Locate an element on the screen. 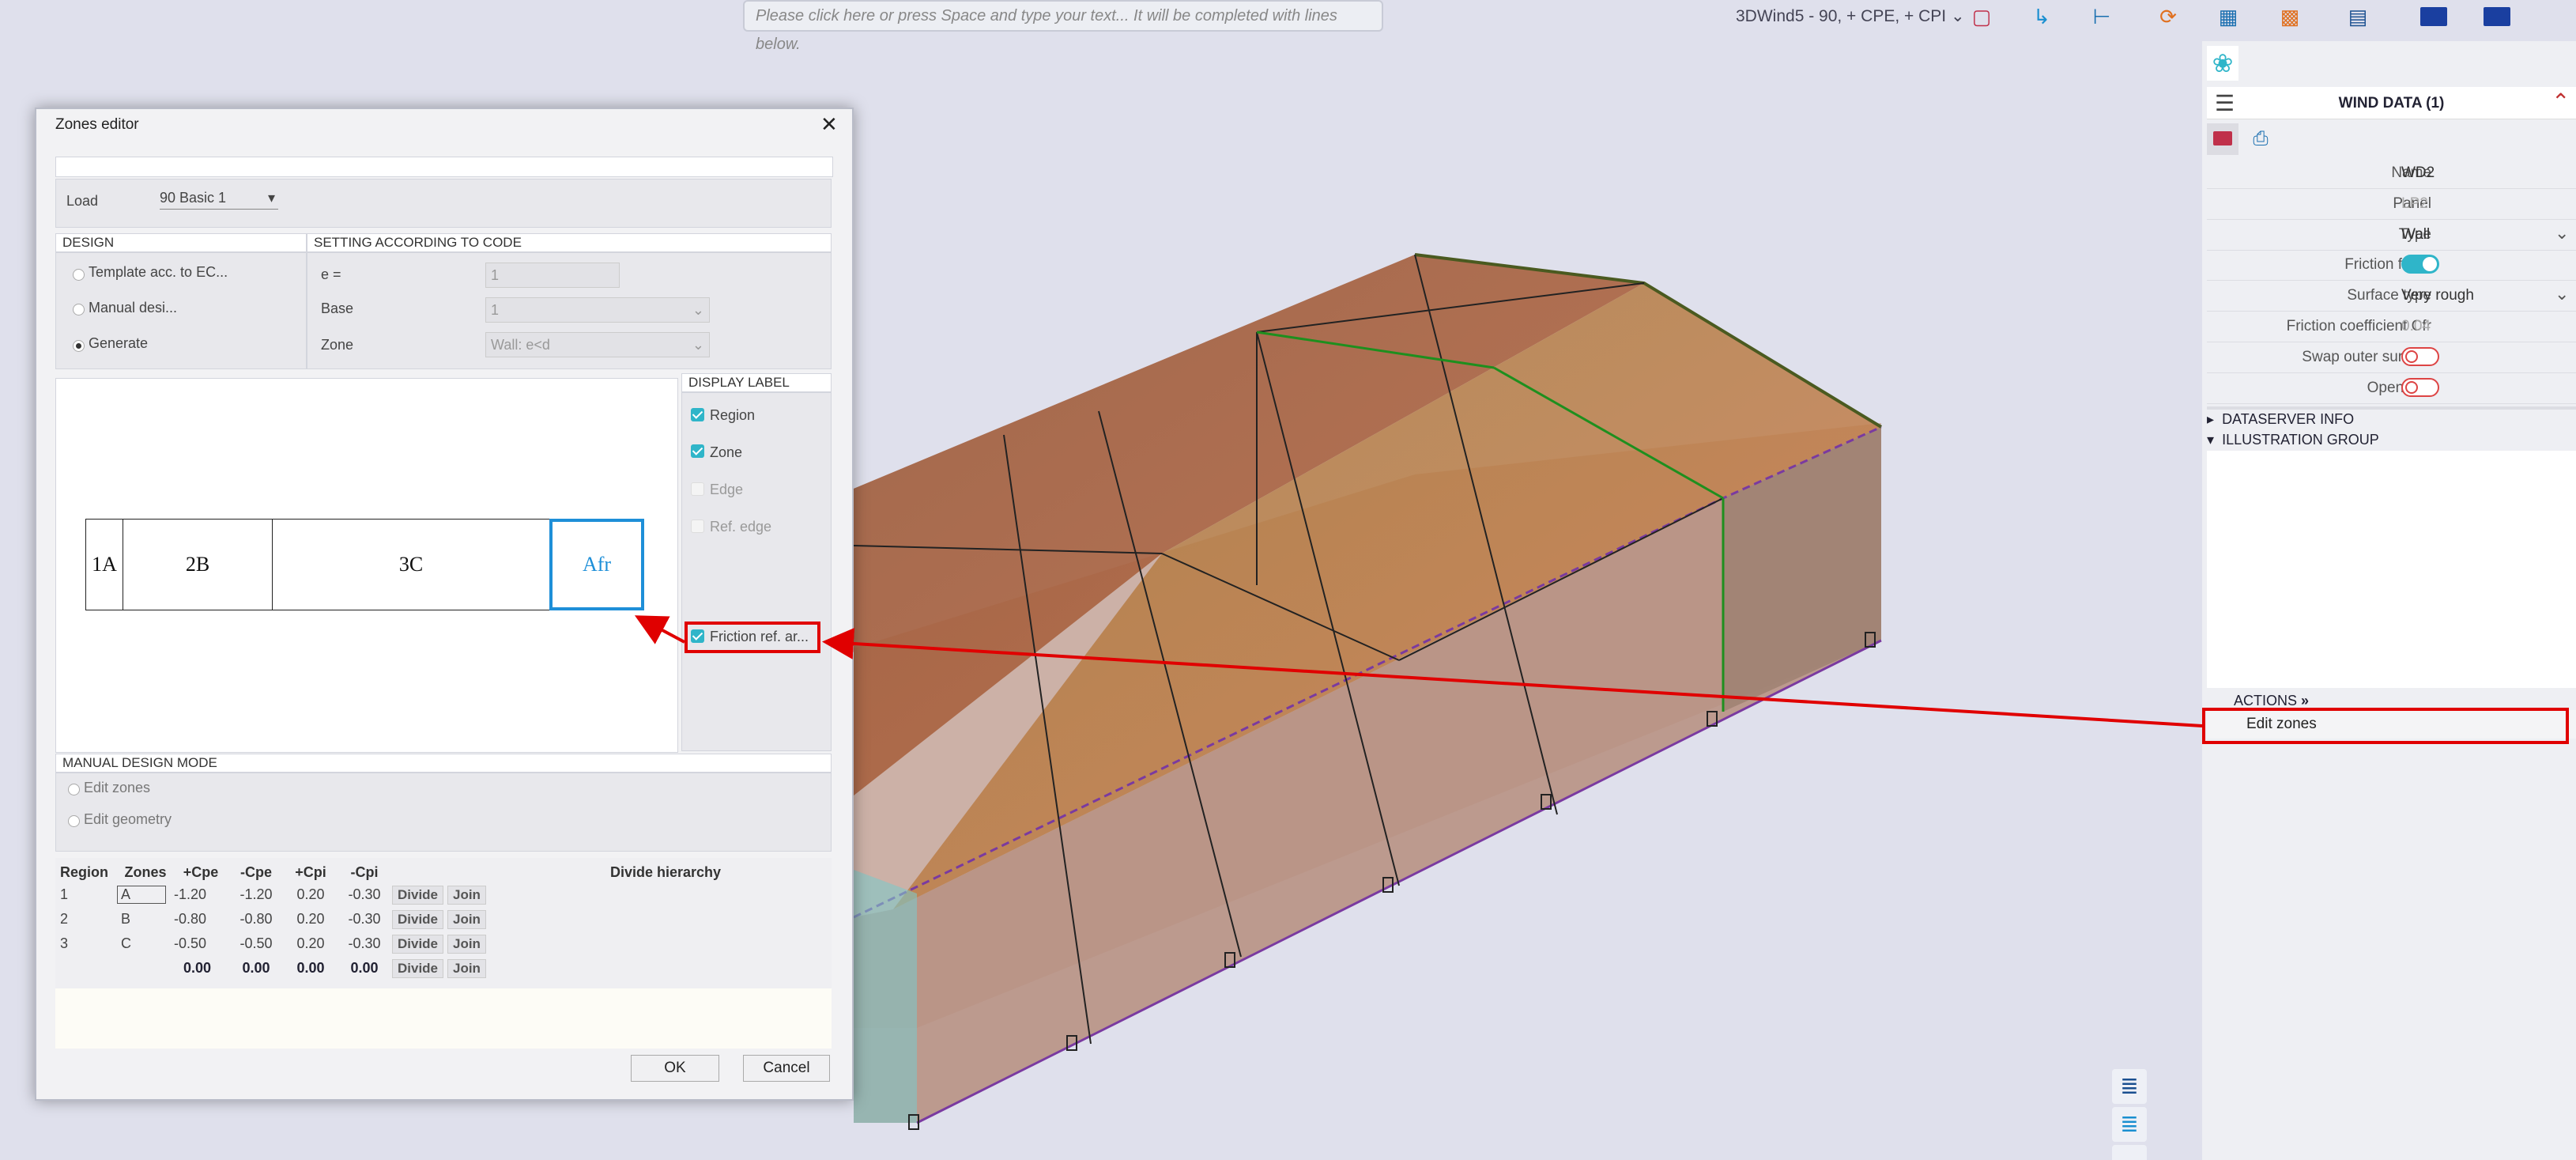 The width and height of the screenshot is (2576, 1160). arrow-to-afr-zone is located at coordinates (659, 629).